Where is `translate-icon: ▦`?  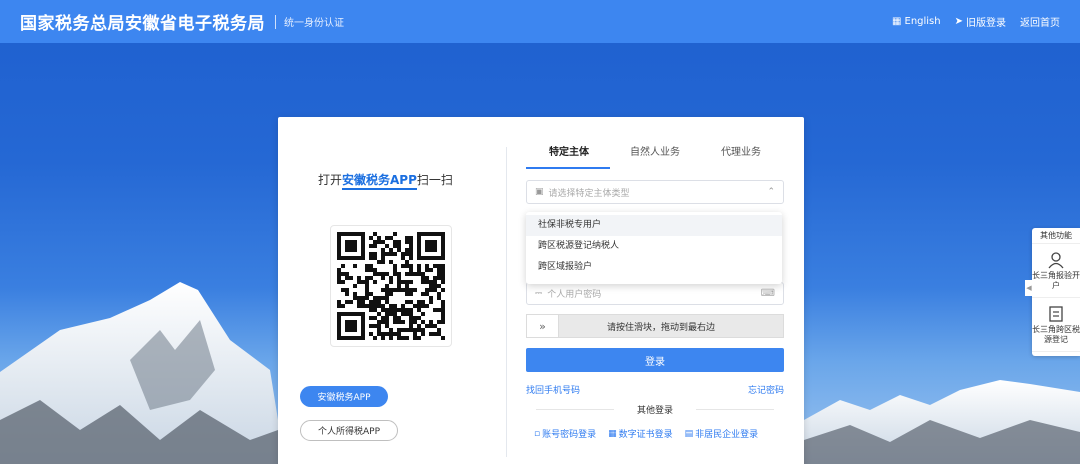
translate-icon: ▦ is located at coordinates (897, 21).